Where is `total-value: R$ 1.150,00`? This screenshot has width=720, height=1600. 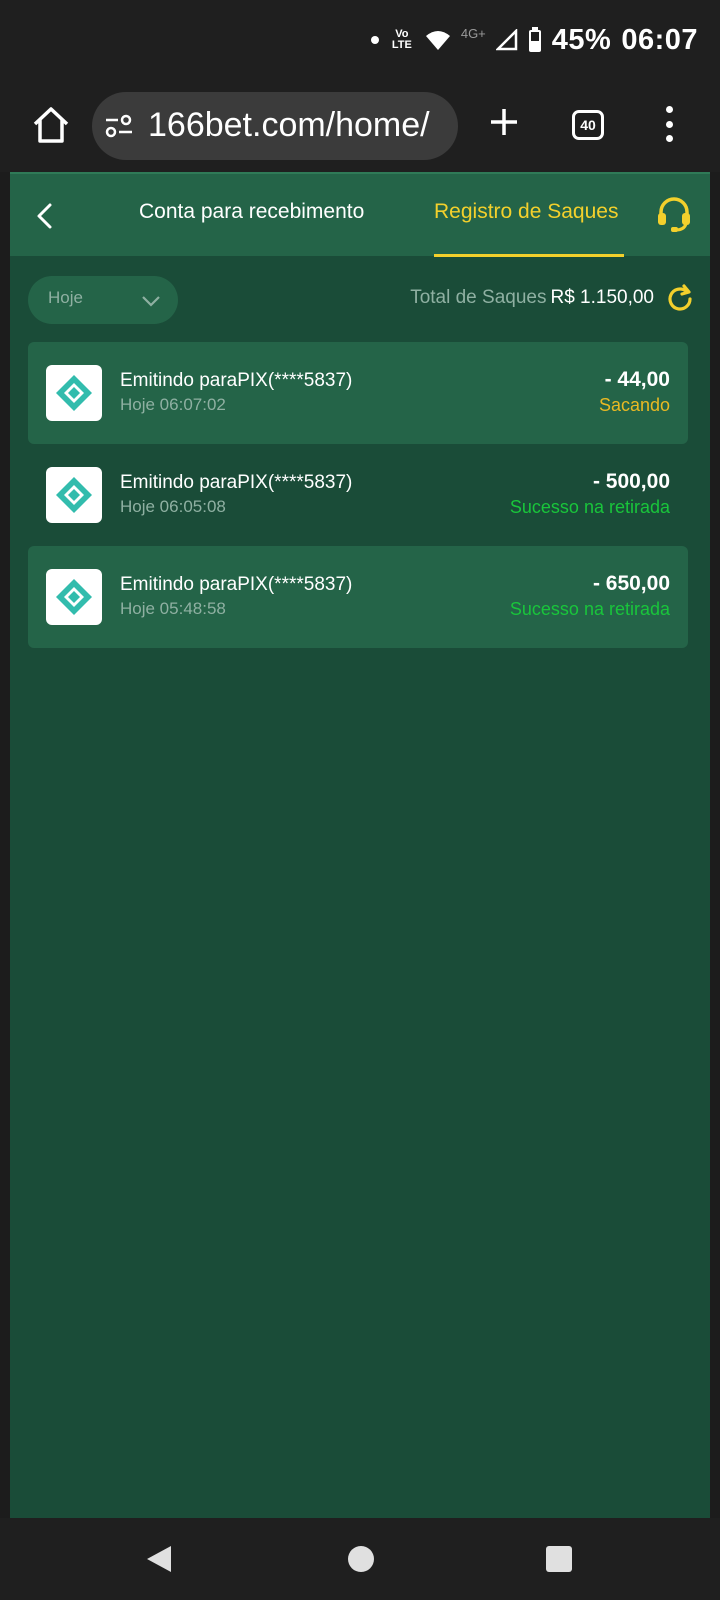 total-value: R$ 1.150,00 is located at coordinates (602, 297).